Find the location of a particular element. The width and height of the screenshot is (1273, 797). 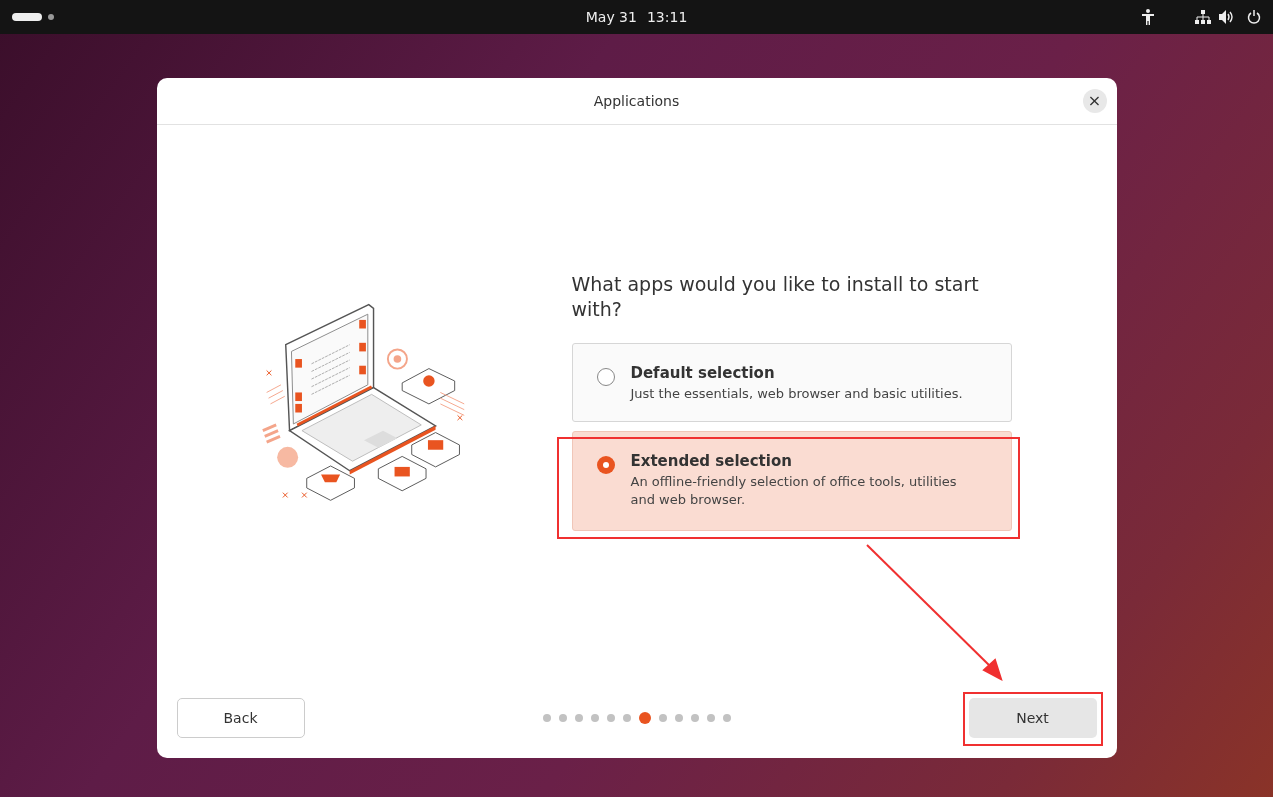

option-card: Default selection Just the essentials, web browser and basic utilities. is located at coordinates (791, 382).